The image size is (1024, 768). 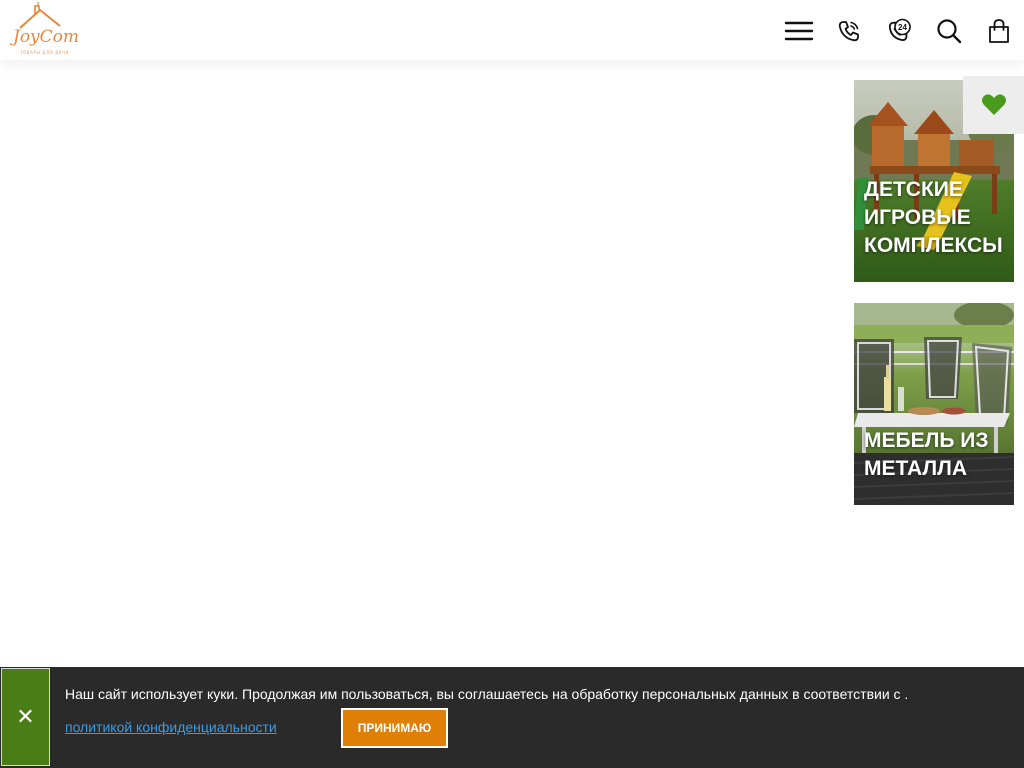 I want to click on heart-icon, so click(x=993, y=104).